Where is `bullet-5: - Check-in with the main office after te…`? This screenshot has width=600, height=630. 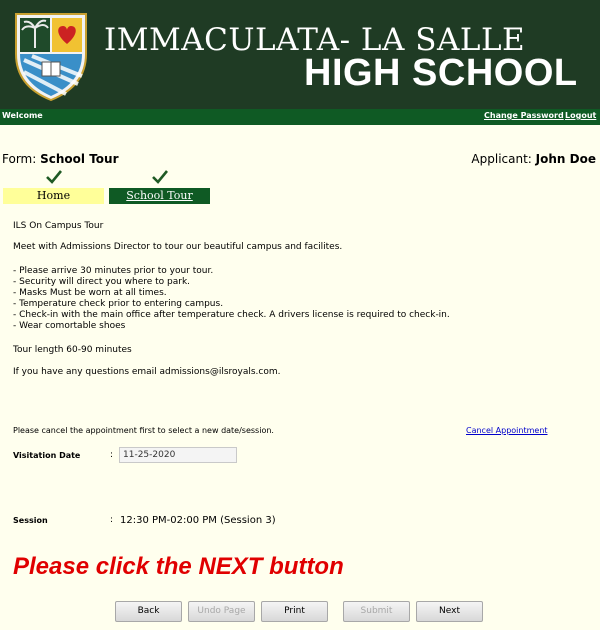 bullet-5: - Check-in with the main office after te… is located at coordinates (231, 315).